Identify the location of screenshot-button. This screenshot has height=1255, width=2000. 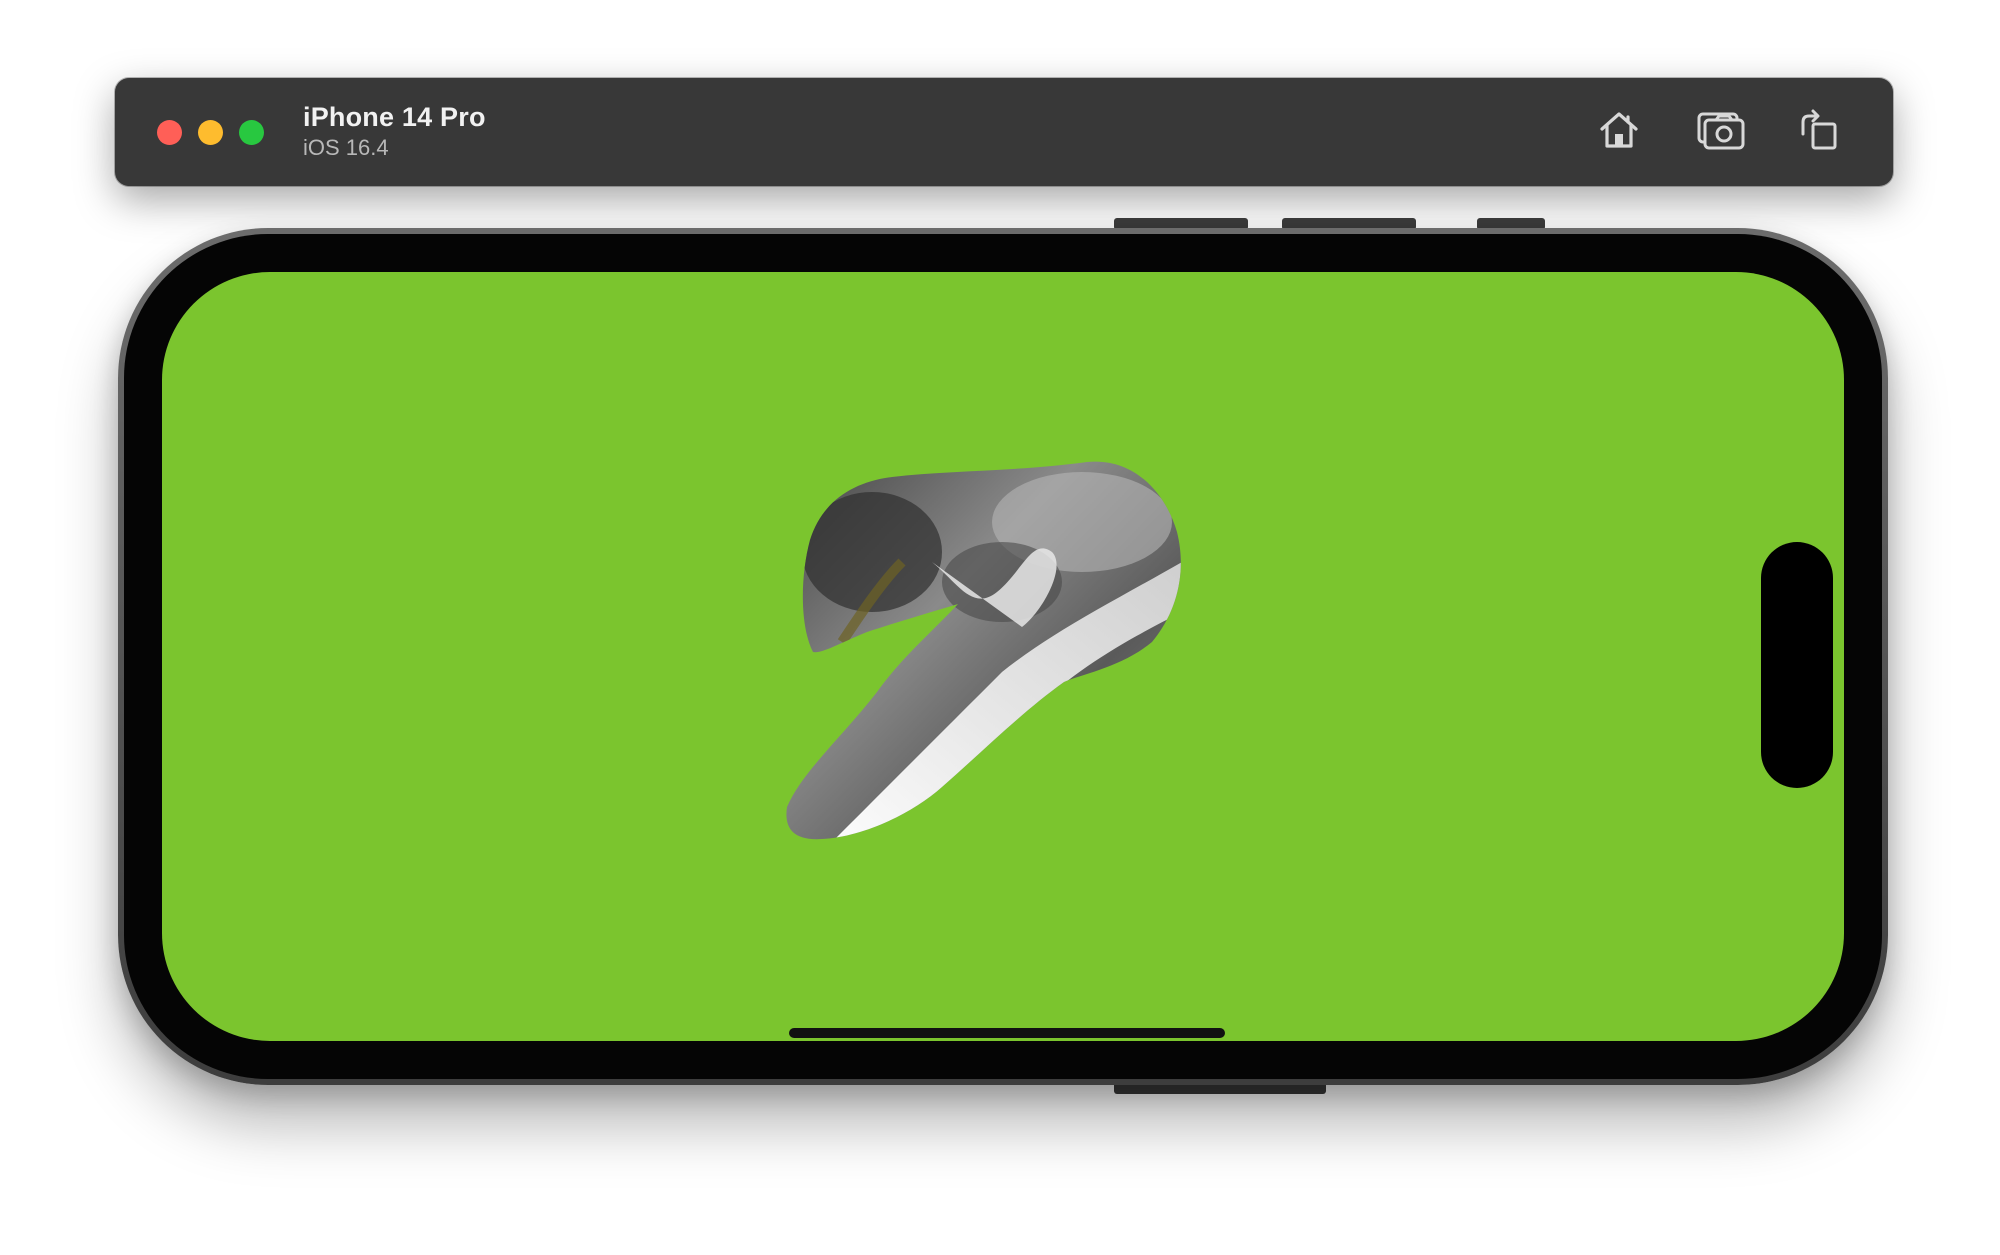
(1721, 130).